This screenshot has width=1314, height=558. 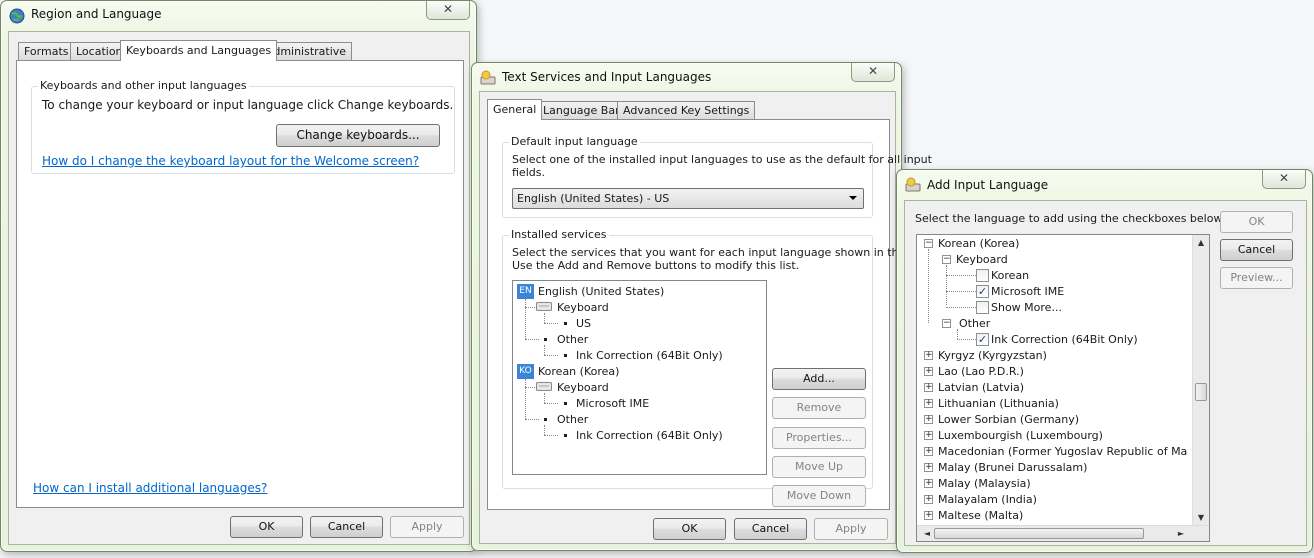 I want to click on tree-item-language: Kyrgyz (Kyrgyzstan), so click(x=992, y=355).